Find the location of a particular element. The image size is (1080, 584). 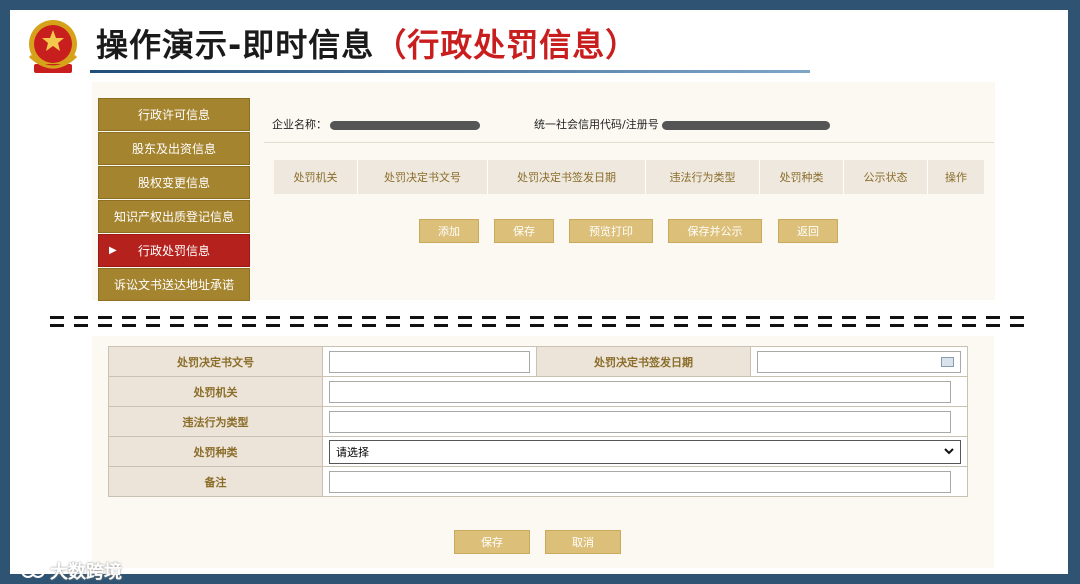

redacted-credit-code is located at coordinates (745, 125).